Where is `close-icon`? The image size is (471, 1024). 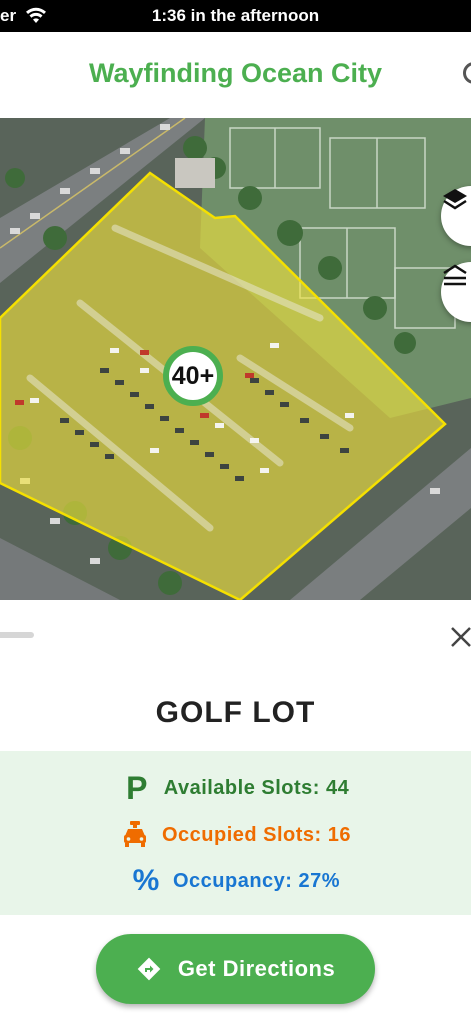 close-icon is located at coordinates (459, 637).